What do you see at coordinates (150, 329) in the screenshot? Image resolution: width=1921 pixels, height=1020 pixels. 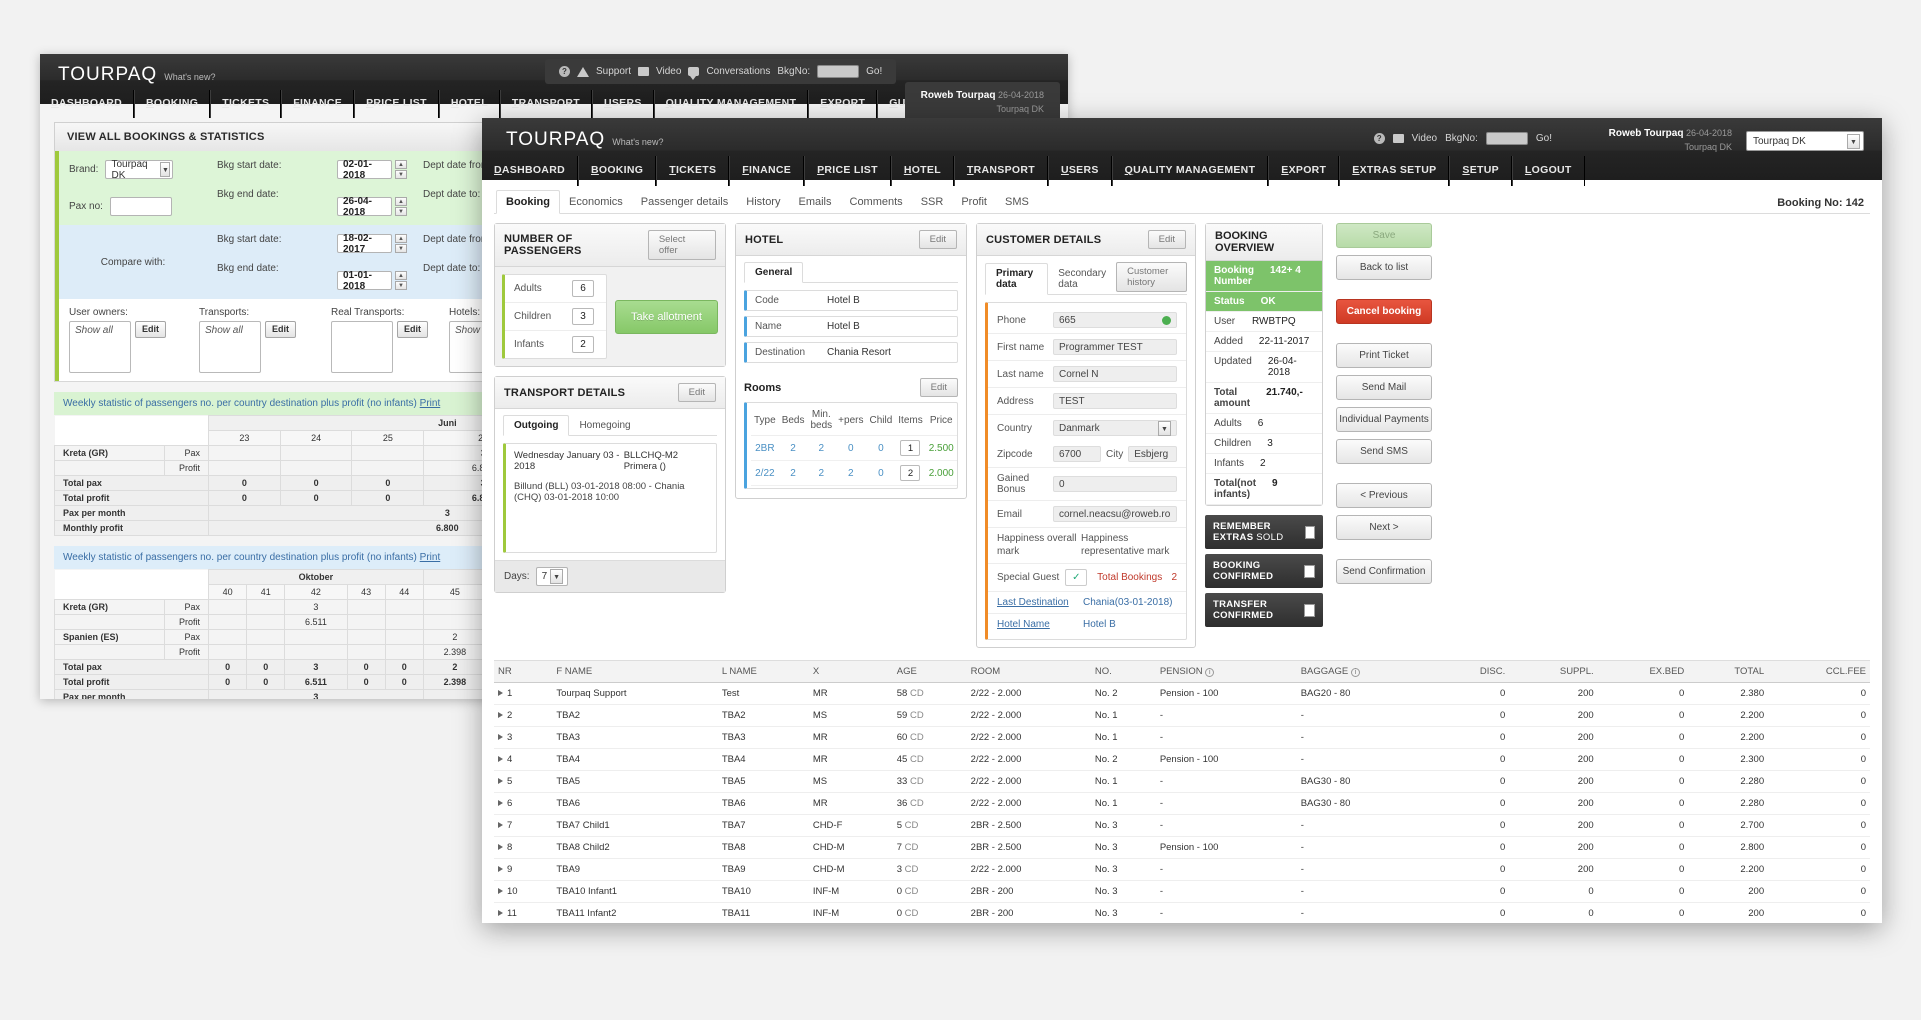 I see `multiselect-edit-0: Edit` at bounding box center [150, 329].